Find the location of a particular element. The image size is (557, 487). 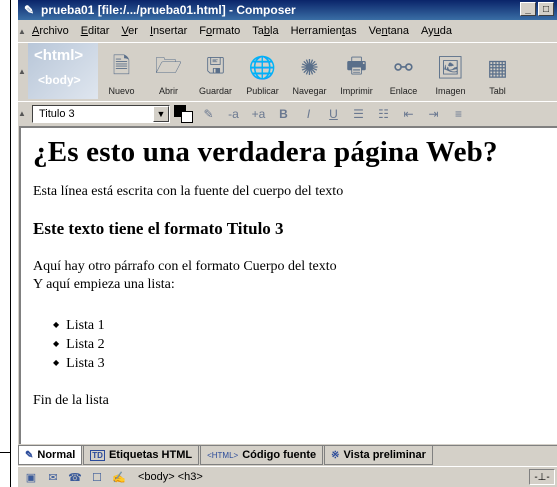

format-grip-icon: ▲ is located at coordinates (22, 113).